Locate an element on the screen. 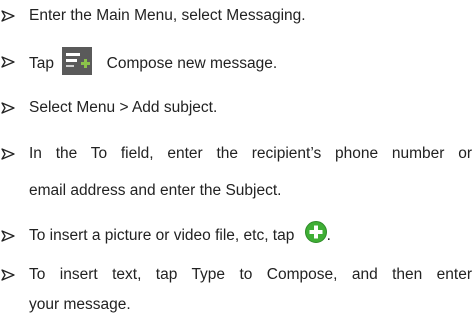 The width and height of the screenshot is (472, 318). step-1-text: Enter the Main Menu, select Messaging. is located at coordinates (167, 15).